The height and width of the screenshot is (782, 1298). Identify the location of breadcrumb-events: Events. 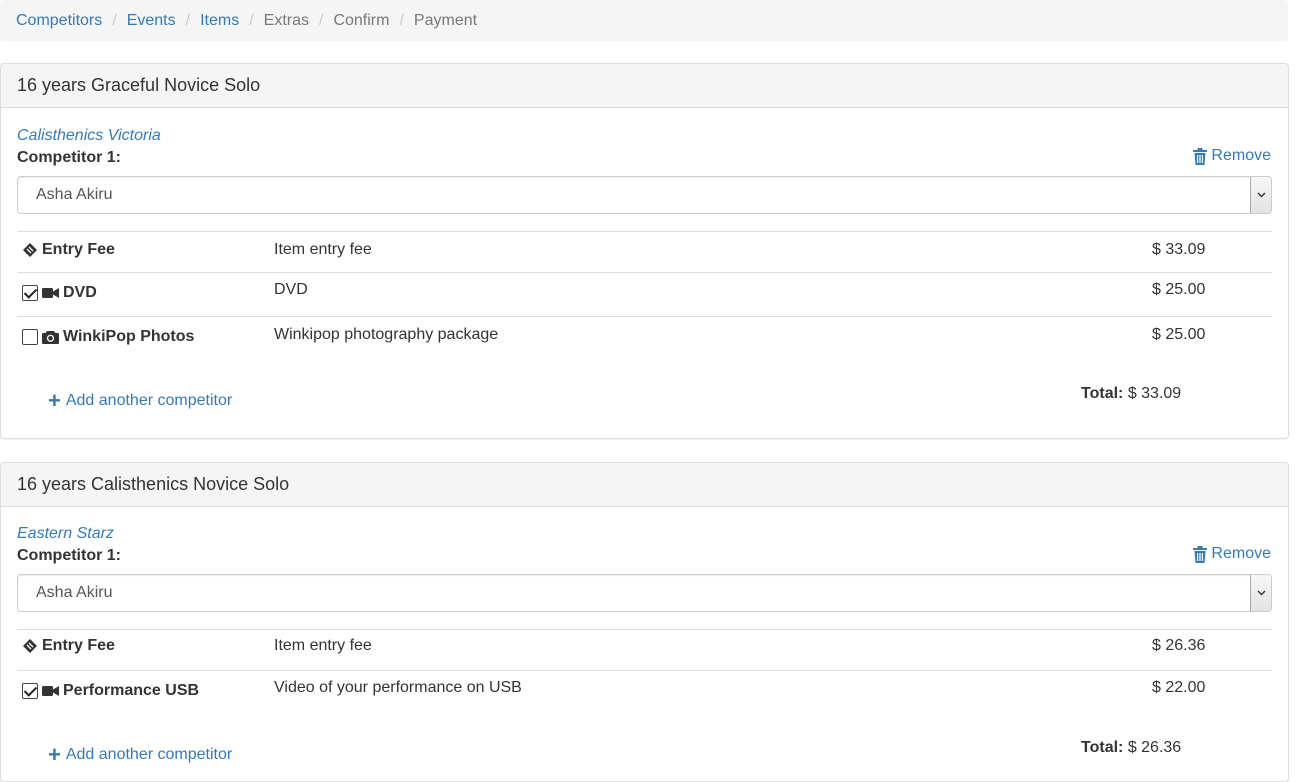
(151, 21).